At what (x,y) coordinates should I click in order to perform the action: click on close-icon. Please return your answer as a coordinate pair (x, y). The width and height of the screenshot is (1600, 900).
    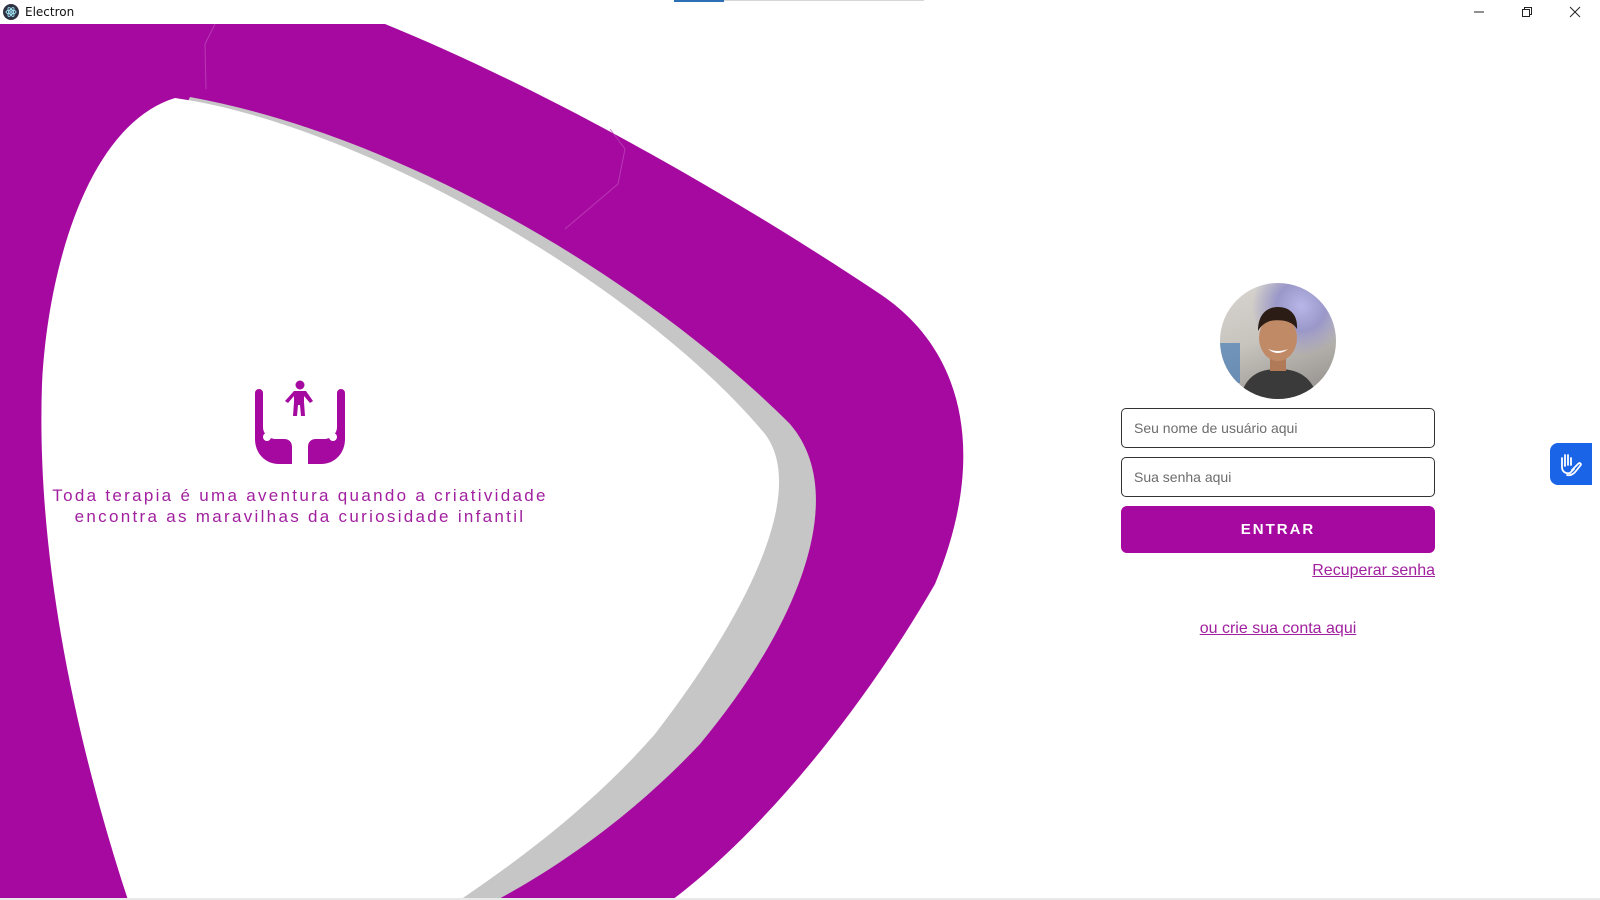
    Looking at the image, I should click on (1575, 12).